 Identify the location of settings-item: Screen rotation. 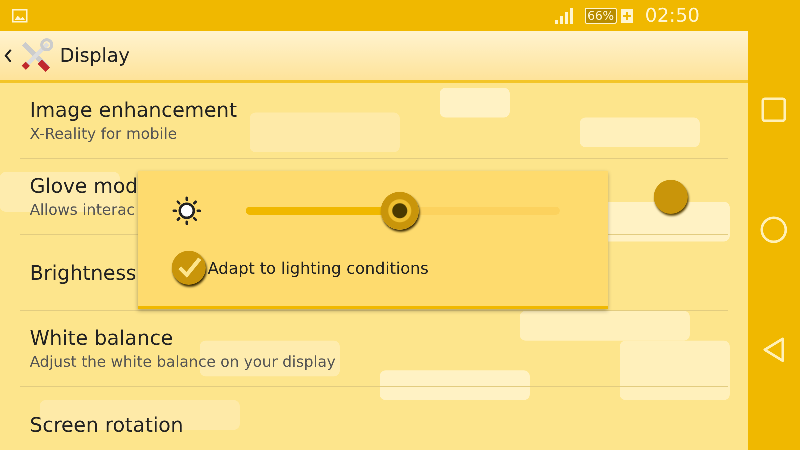
(374, 418).